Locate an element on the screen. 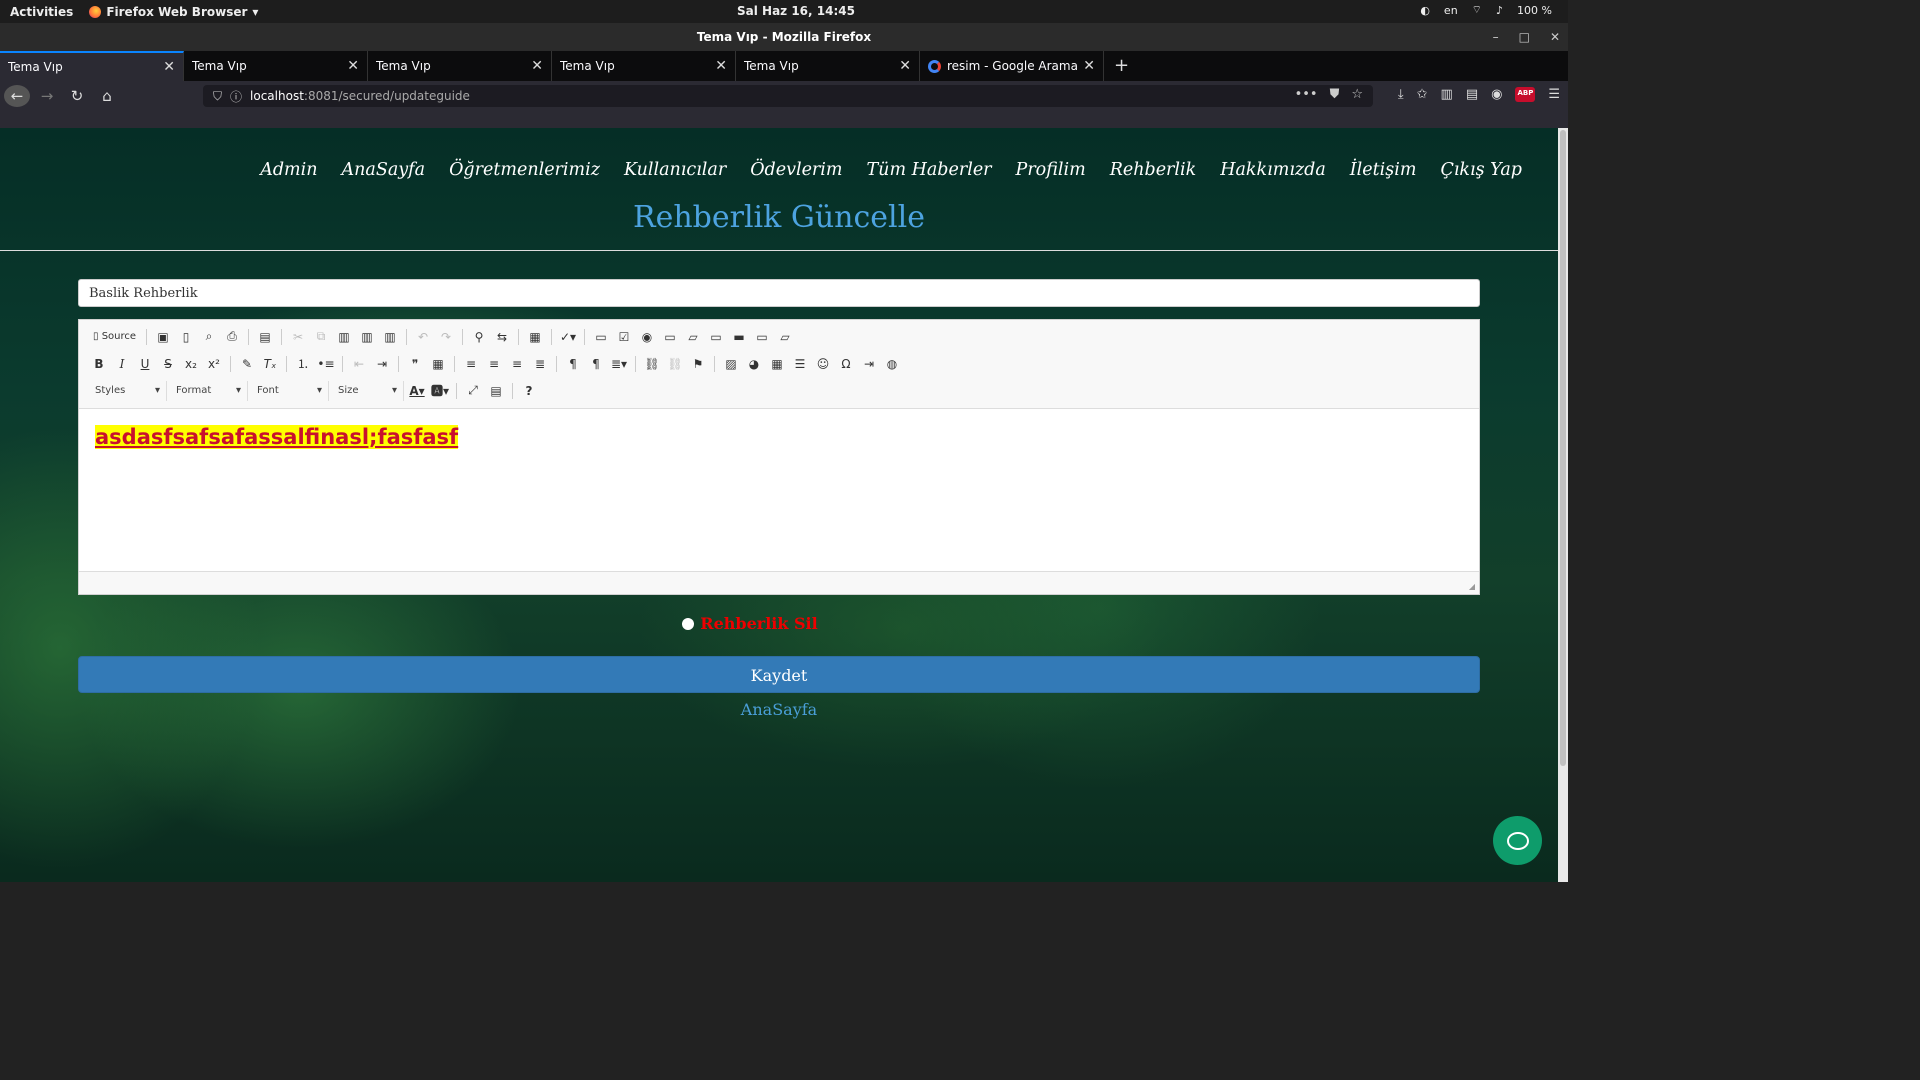  textarea-icon: ▱ is located at coordinates (693, 337).